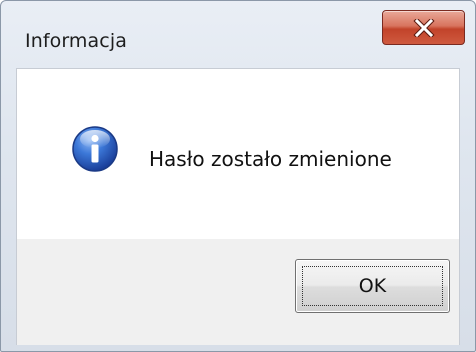 The height and width of the screenshot is (352, 476). I want to click on close-button, so click(423, 27).